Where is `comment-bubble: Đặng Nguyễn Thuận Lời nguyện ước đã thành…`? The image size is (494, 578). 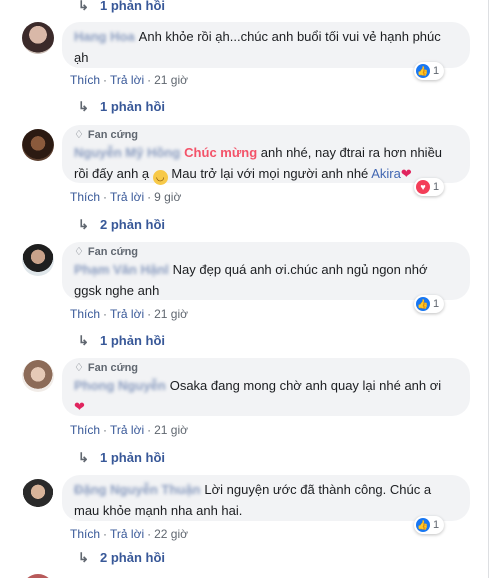
comment-bubble: Đặng Nguyễn Thuận Lời nguyện ước đã thành… is located at coordinates (266, 498).